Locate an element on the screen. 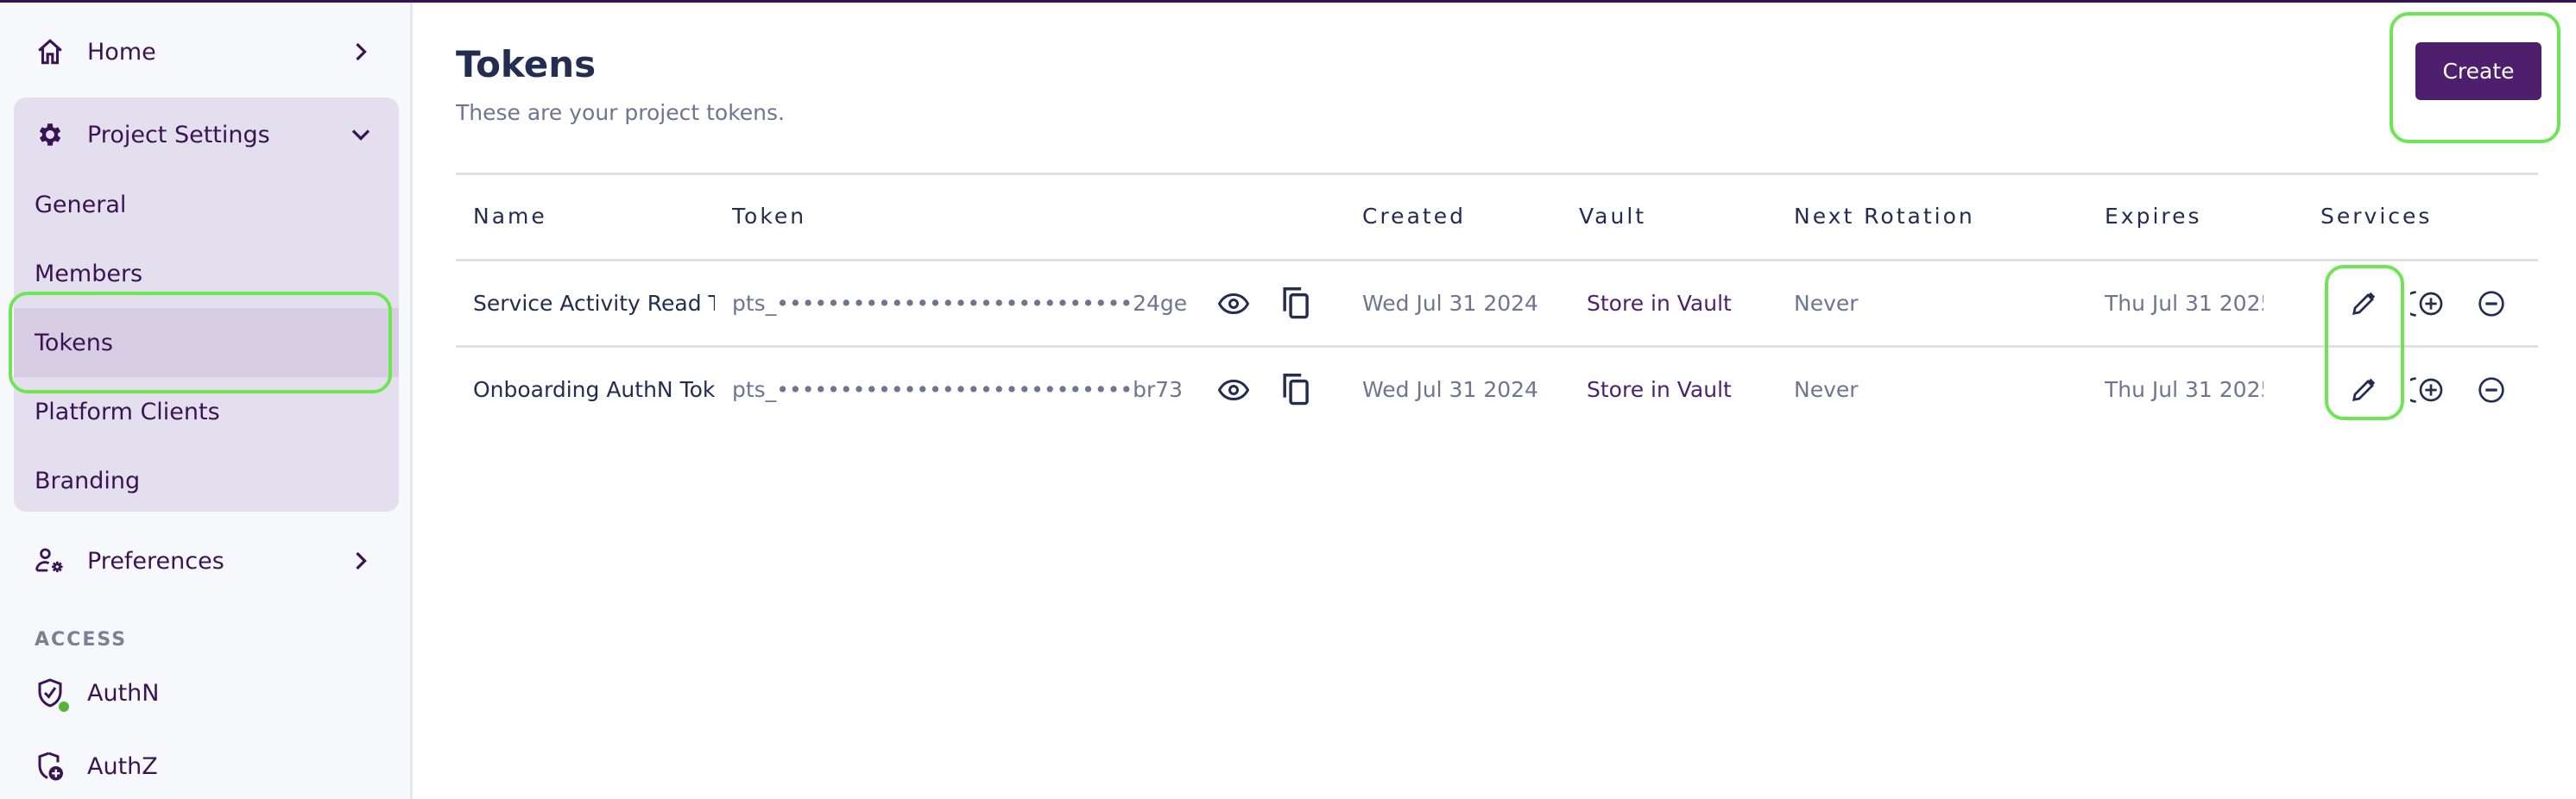 Image resolution: width=2576 pixels, height=799 pixels. access-section-label: ACCESS is located at coordinates (81, 640).